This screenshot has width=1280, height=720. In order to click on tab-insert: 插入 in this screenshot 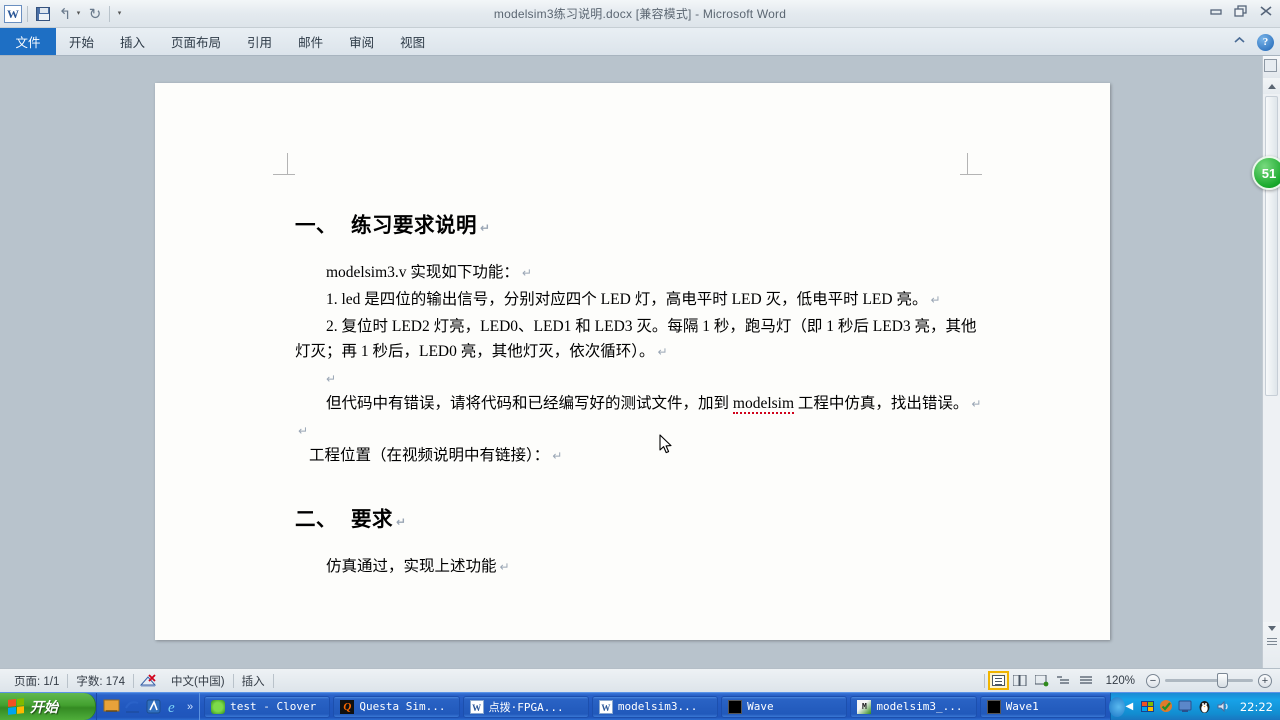, I will do `click(132, 41)`.